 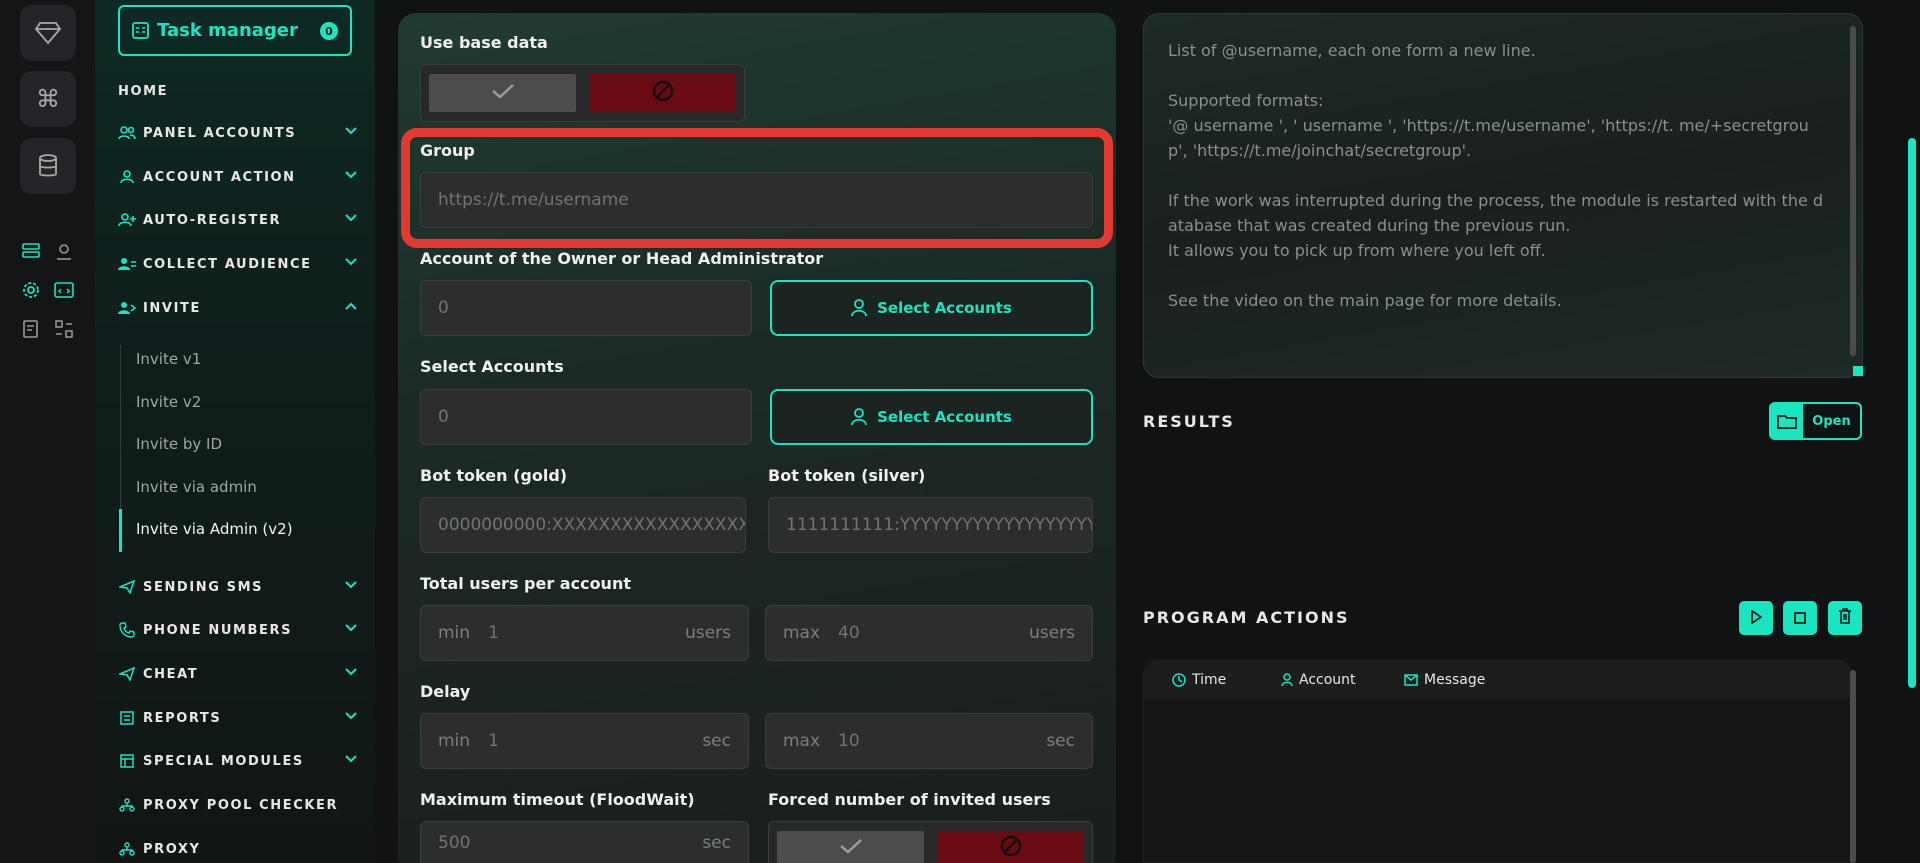 What do you see at coordinates (493, 633) in the screenshot?
I see `users-min-value: 1` at bounding box center [493, 633].